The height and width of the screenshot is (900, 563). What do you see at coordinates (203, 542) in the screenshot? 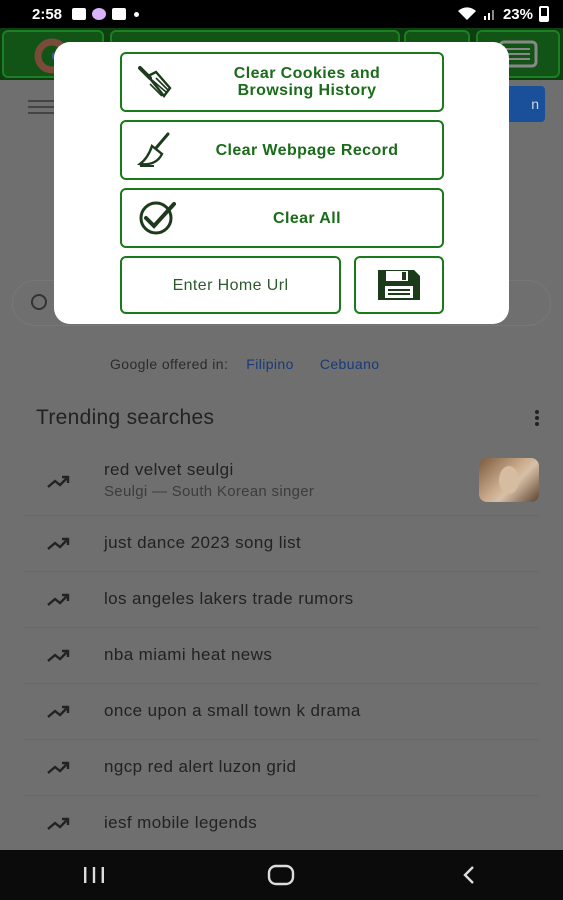
I see `trending-text: just dance 2023 song list` at bounding box center [203, 542].